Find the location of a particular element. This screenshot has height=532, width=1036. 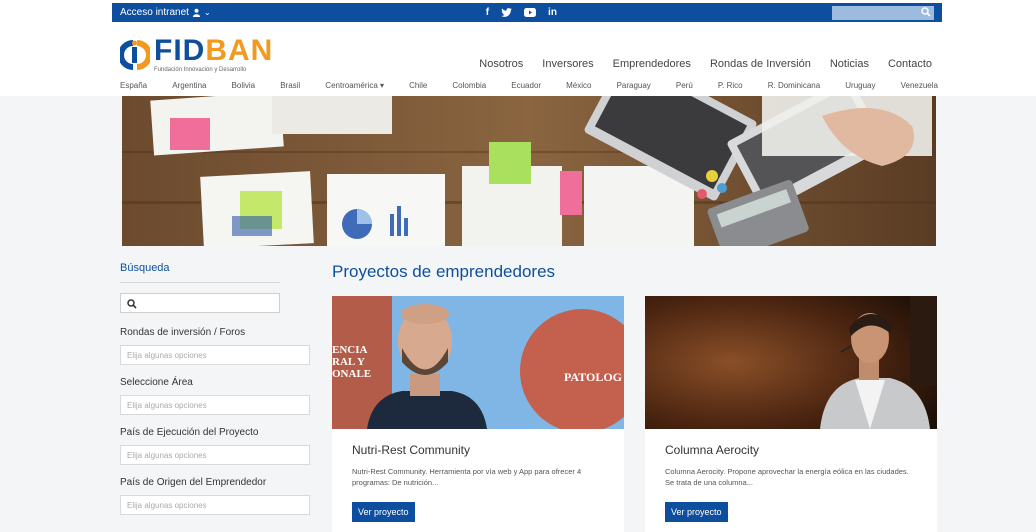

logo-wordmark: FIDBAN is located at coordinates (213, 51).